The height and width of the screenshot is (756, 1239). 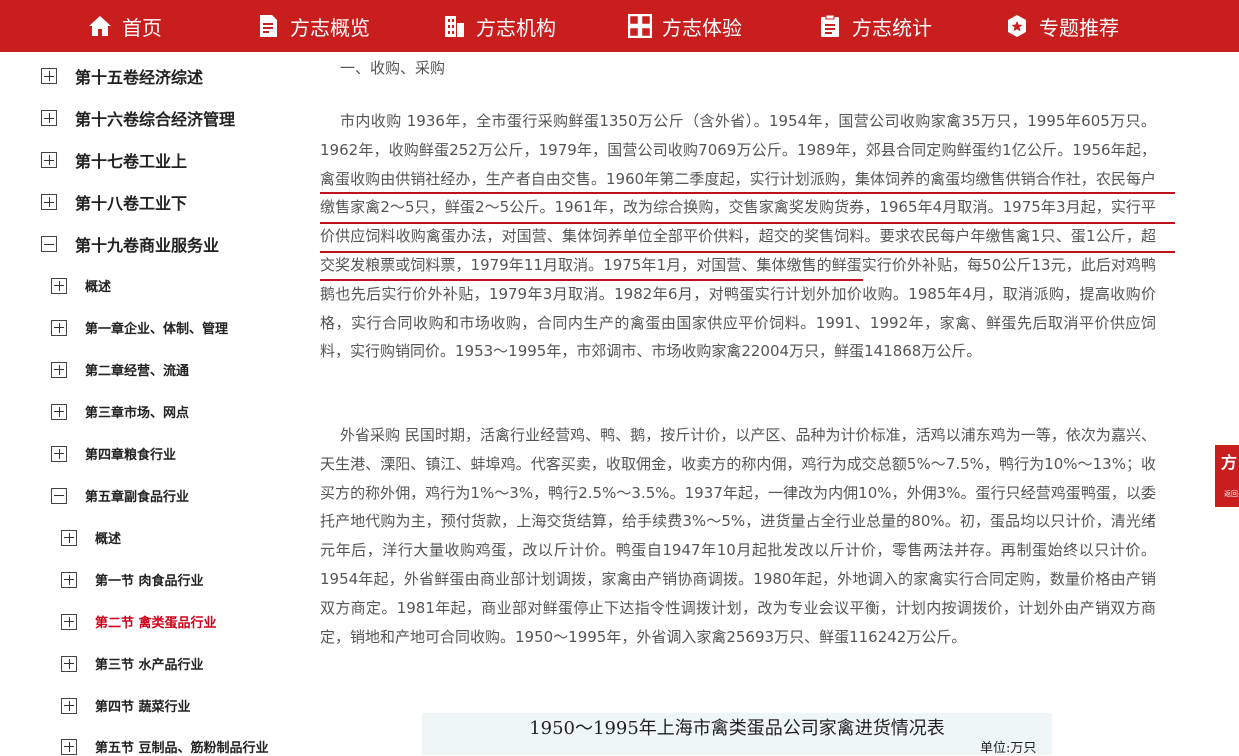 I want to click on nav-label: 方志机构, so click(x=516, y=27).